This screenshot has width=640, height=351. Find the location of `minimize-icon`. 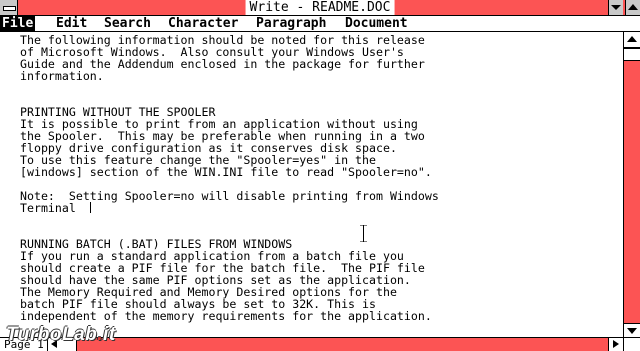

minimize-icon is located at coordinates (616, 7).